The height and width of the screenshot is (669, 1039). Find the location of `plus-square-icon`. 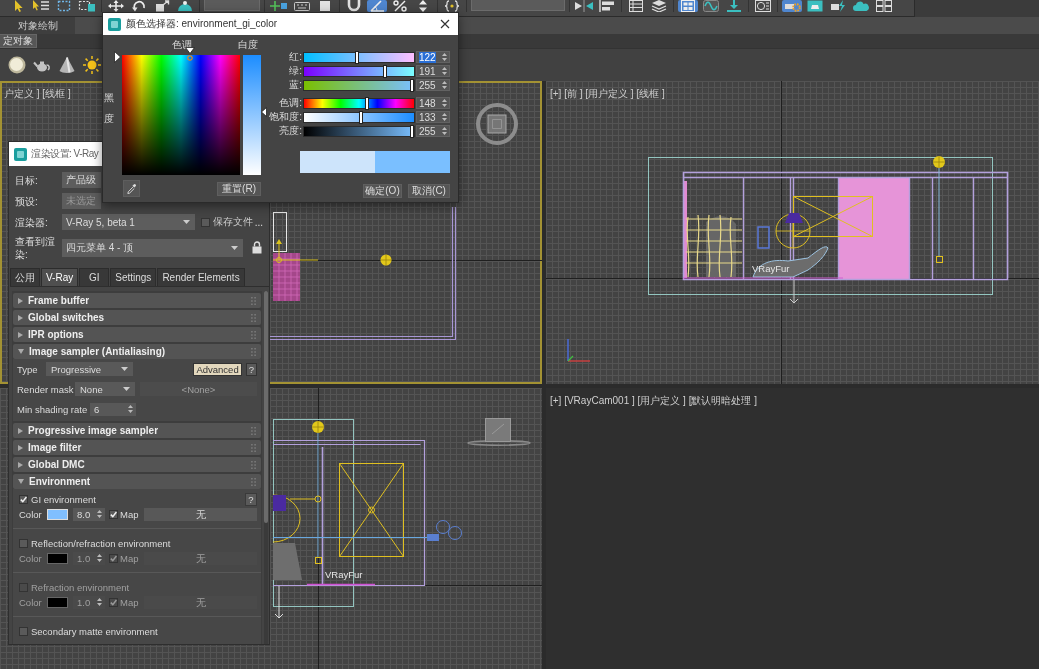

plus-square-icon is located at coordinates (279, 6).